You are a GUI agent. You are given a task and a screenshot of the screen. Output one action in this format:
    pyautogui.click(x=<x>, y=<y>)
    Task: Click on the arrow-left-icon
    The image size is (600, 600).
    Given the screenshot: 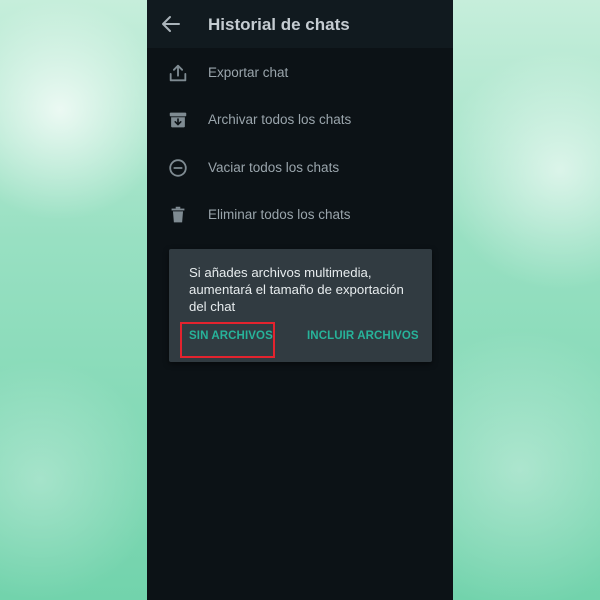 What is the action you would take?
    pyautogui.click(x=171, y=24)
    